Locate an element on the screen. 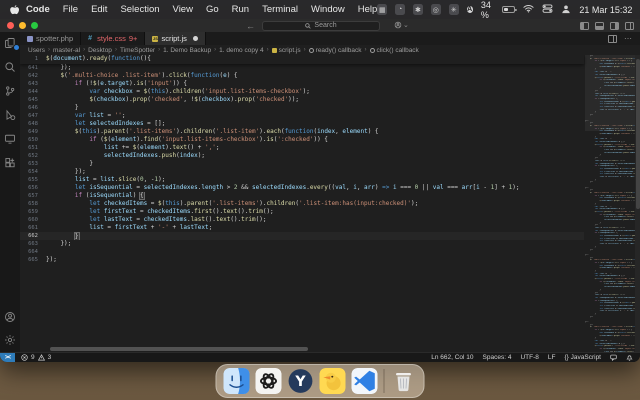 This screenshot has width=640, height=400. remote-indicator: >< is located at coordinates (8, 357).